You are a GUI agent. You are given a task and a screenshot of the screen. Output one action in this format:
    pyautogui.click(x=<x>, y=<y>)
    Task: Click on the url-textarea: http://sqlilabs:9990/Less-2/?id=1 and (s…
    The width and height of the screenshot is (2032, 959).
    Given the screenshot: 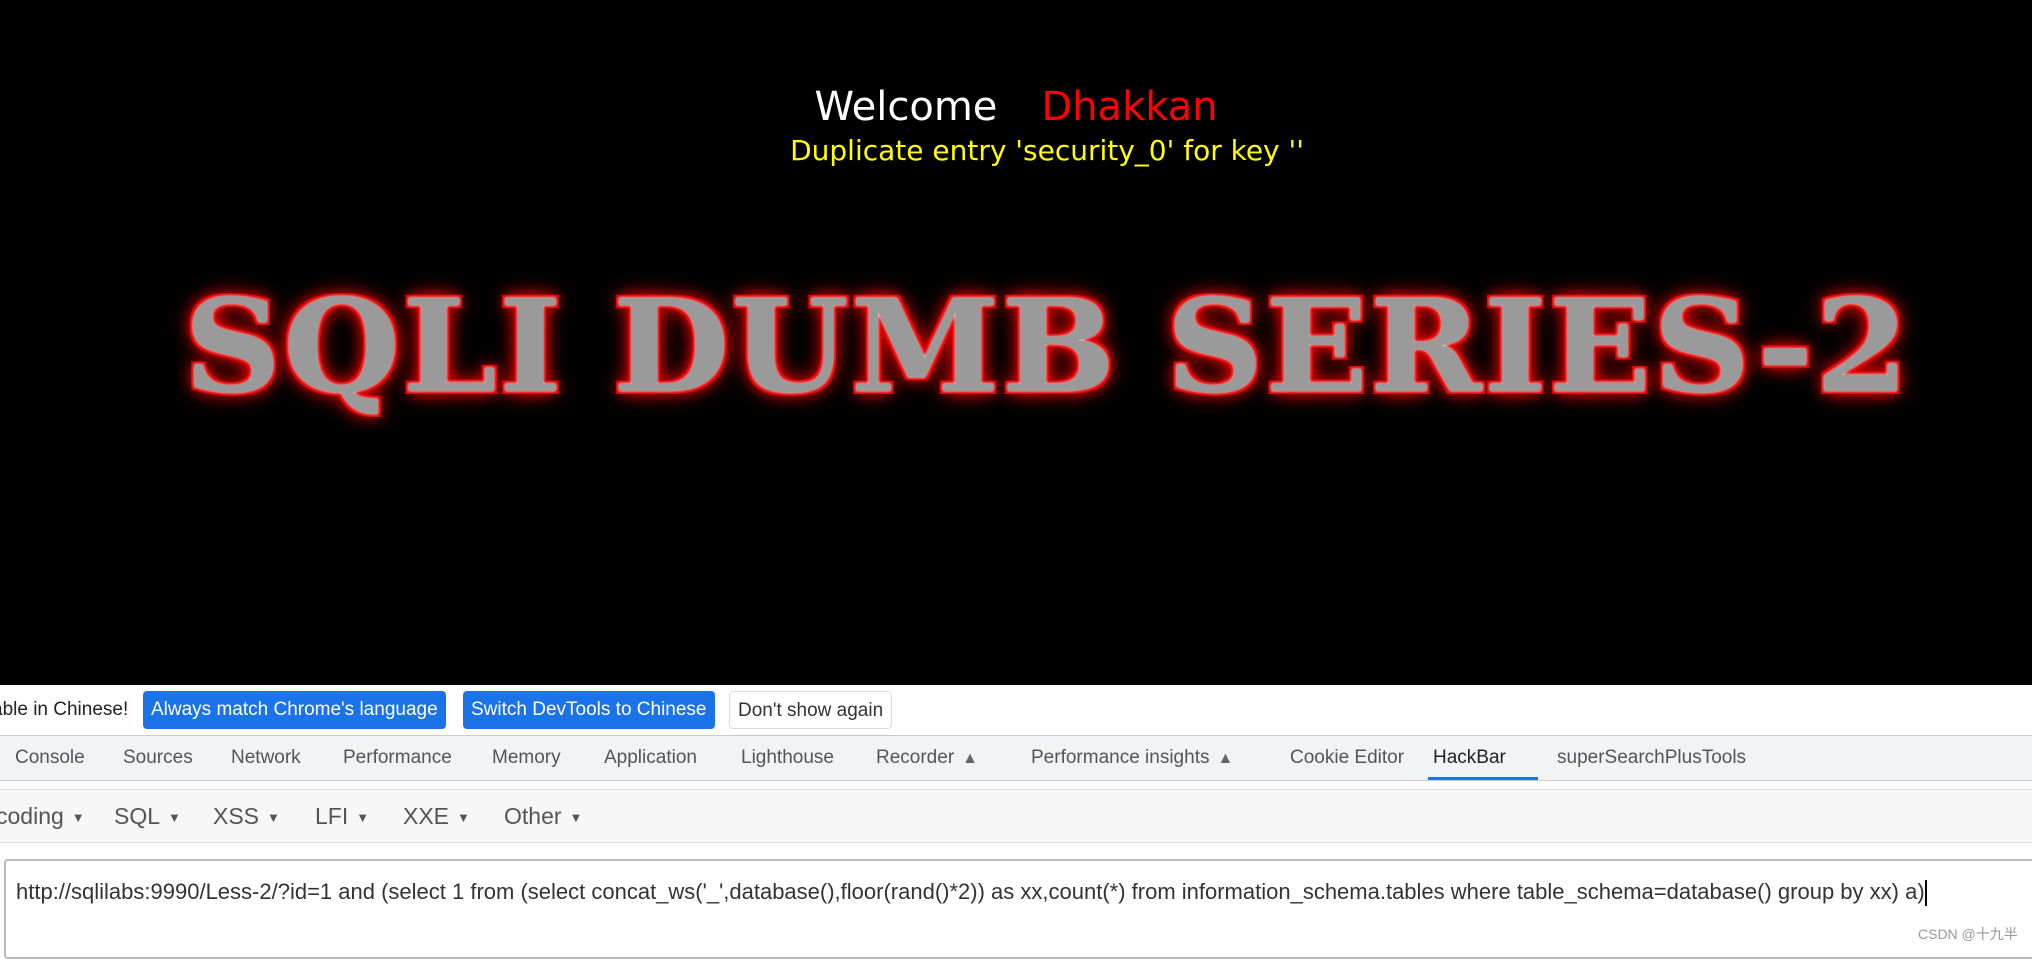 What is the action you would take?
    pyautogui.click(x=1018, y=909)
    